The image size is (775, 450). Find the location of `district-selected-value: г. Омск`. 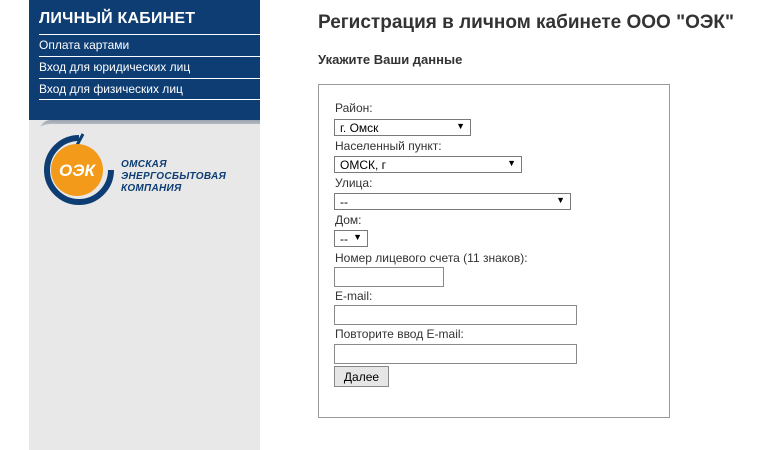

district-selected-value: г. Омск is located at coordinates (359, 128).